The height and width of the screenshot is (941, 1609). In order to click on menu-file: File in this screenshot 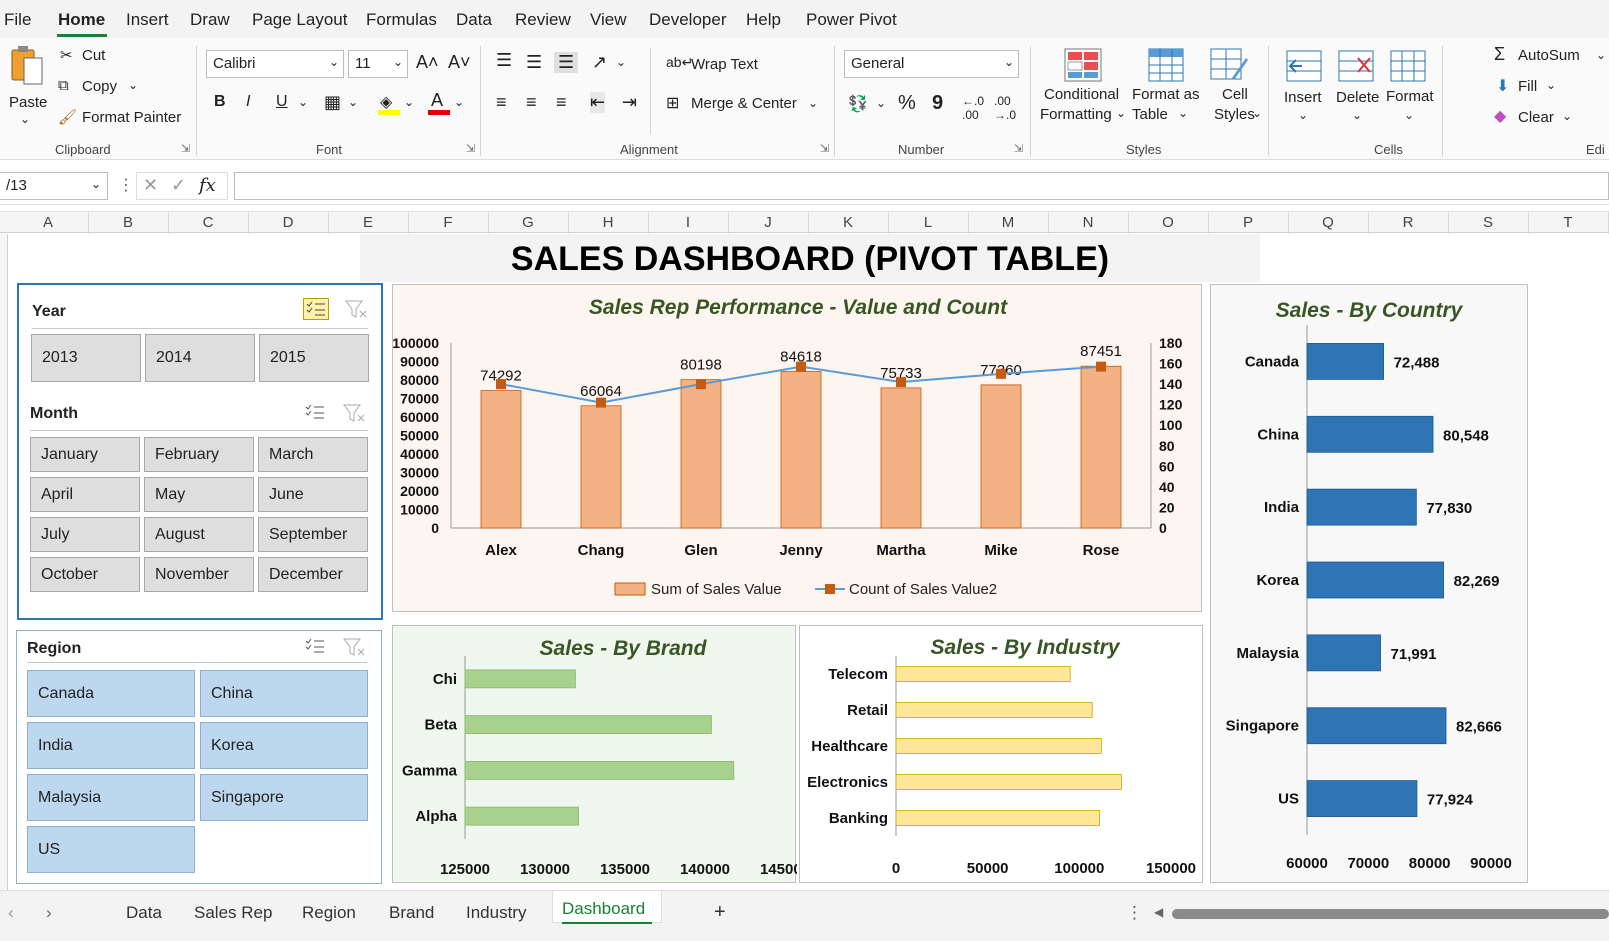, I will do `click(17, 20)`.